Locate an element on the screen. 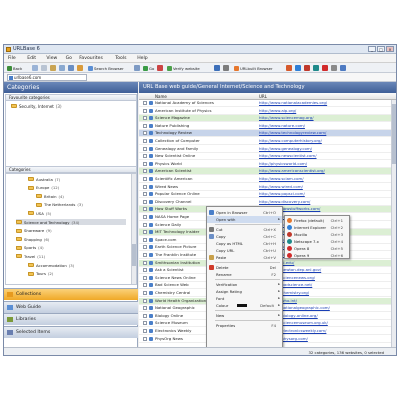 Image resolution: width=400 pixels, height=400 pixels. open-with-item: Netscape 7.x Ctrl+4 is located at coordinates (317, 241).